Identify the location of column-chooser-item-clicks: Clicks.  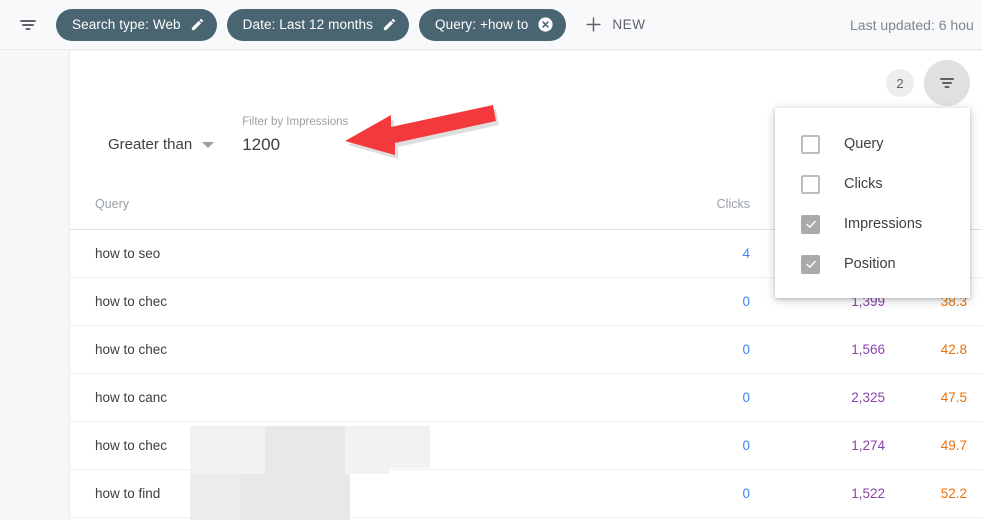
(872, 184).